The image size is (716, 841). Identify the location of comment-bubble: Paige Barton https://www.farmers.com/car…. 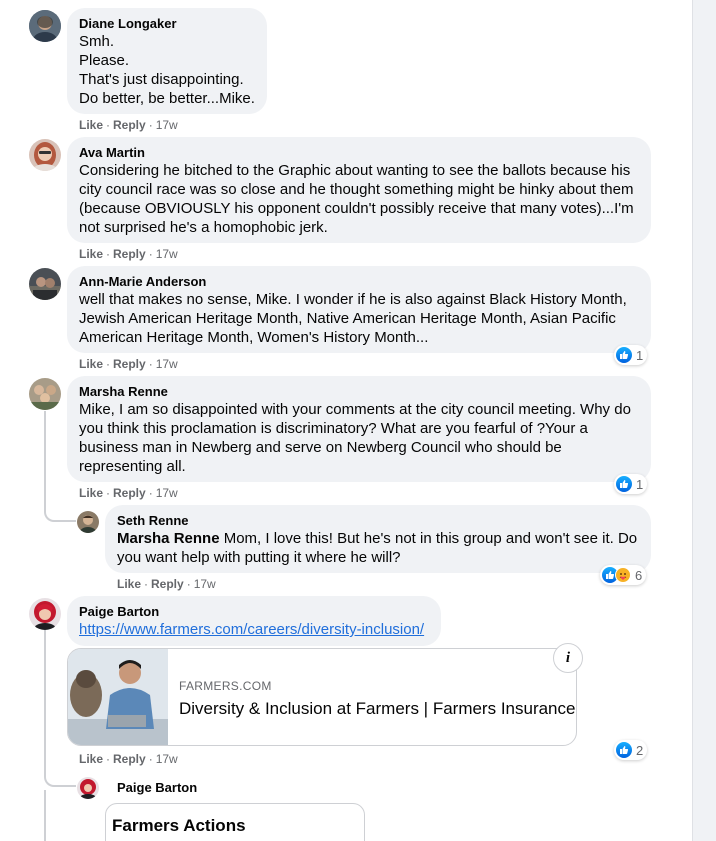
(254, 621).